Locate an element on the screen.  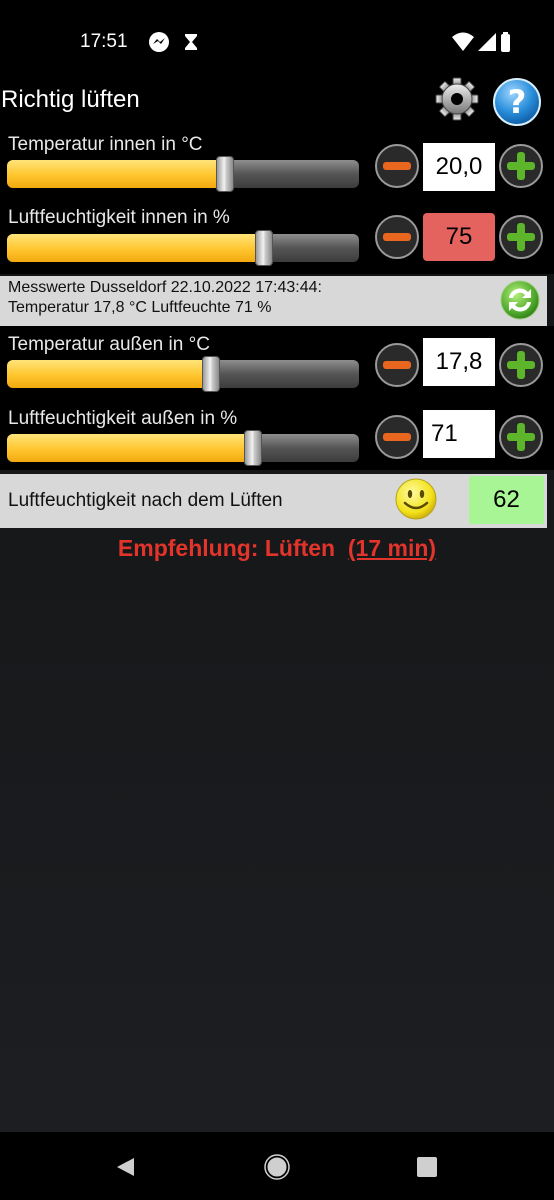
wifi-icon is located at coordinates (463, 41).